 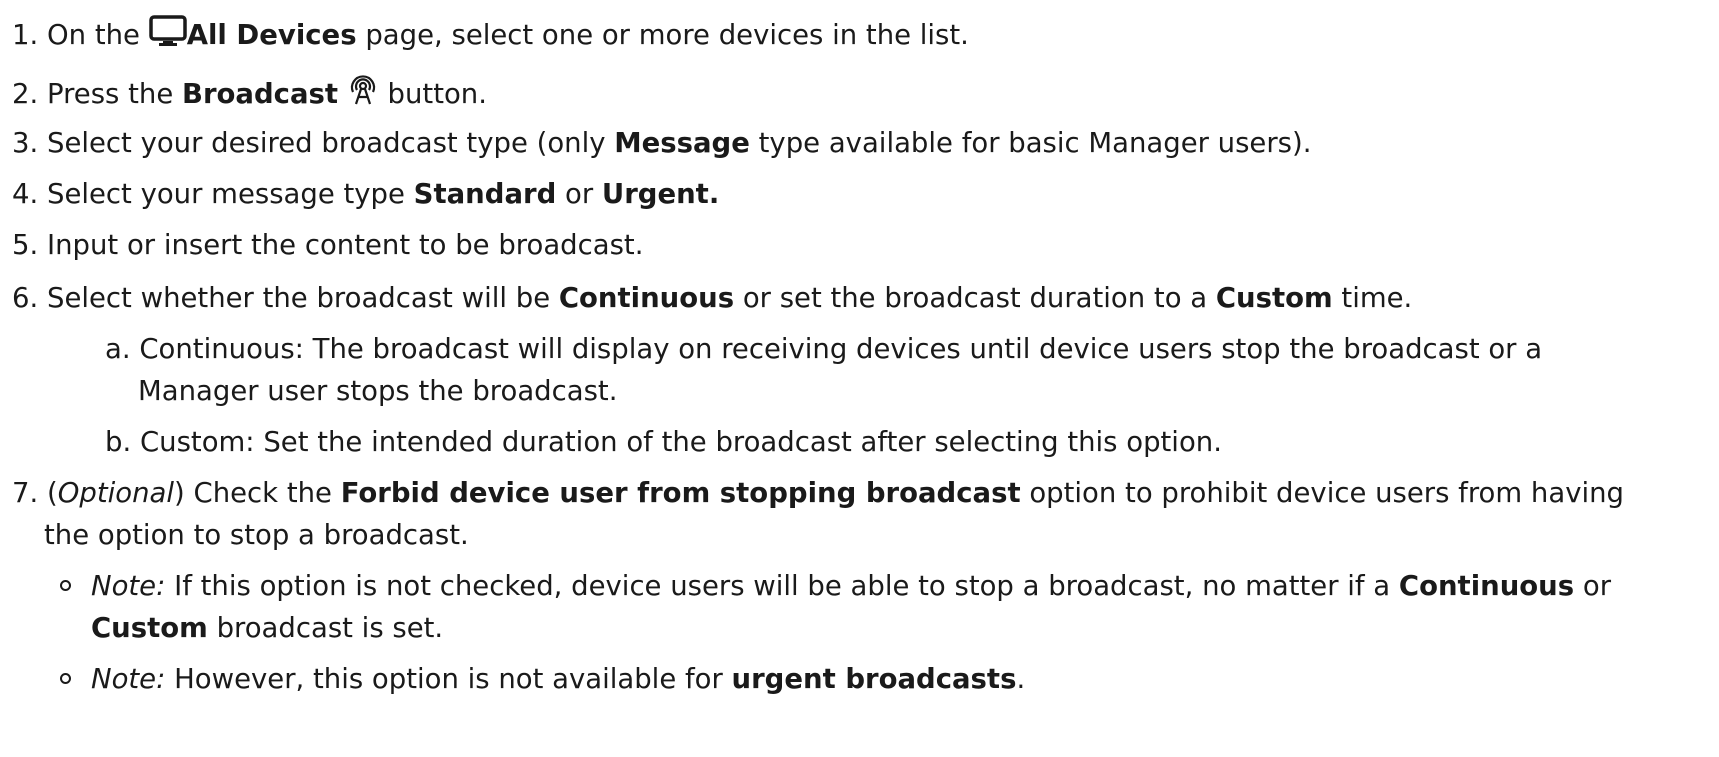 I want to click on step-number: 5., so click(x=25, y=245).